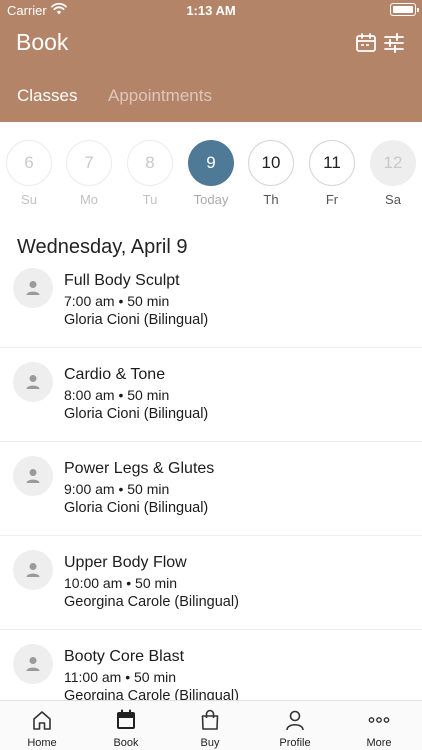 This screenshot has height=750, width=422. I want to click on class-name: Upper Body Flow, so click(125, 562).